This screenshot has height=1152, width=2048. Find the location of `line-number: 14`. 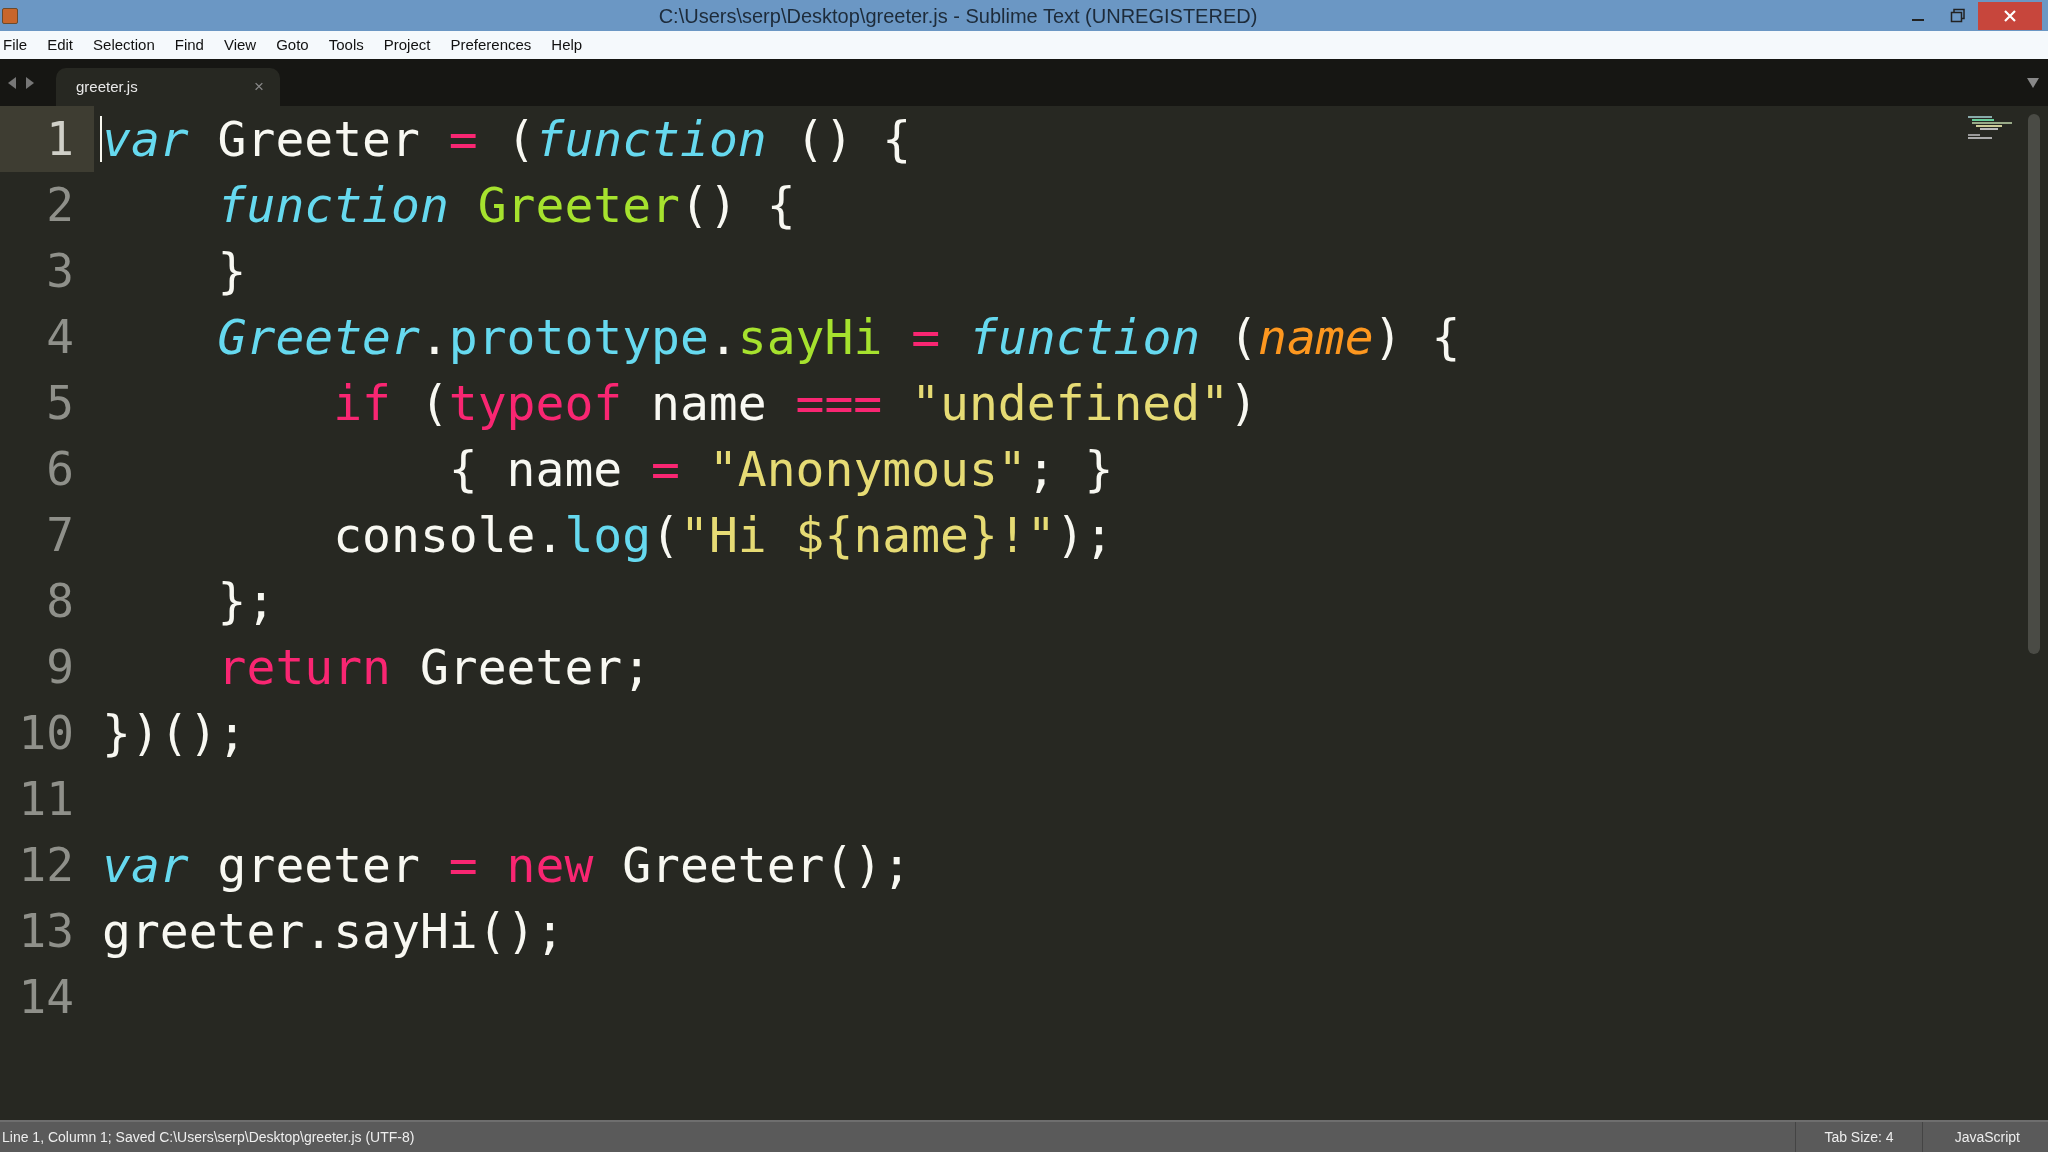

line-number: 14 is located at coordinates (46, 997).